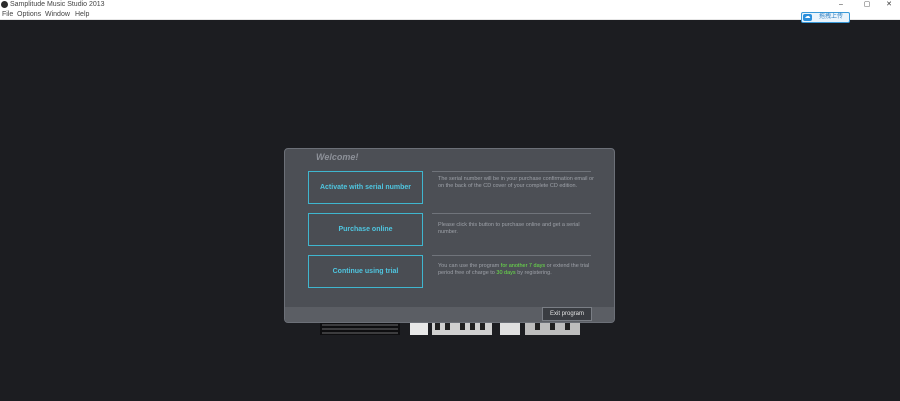 This screenshot has height=401, width=900. I want to click on trial-days-highlight: for another 7 days, so click(523, 266).